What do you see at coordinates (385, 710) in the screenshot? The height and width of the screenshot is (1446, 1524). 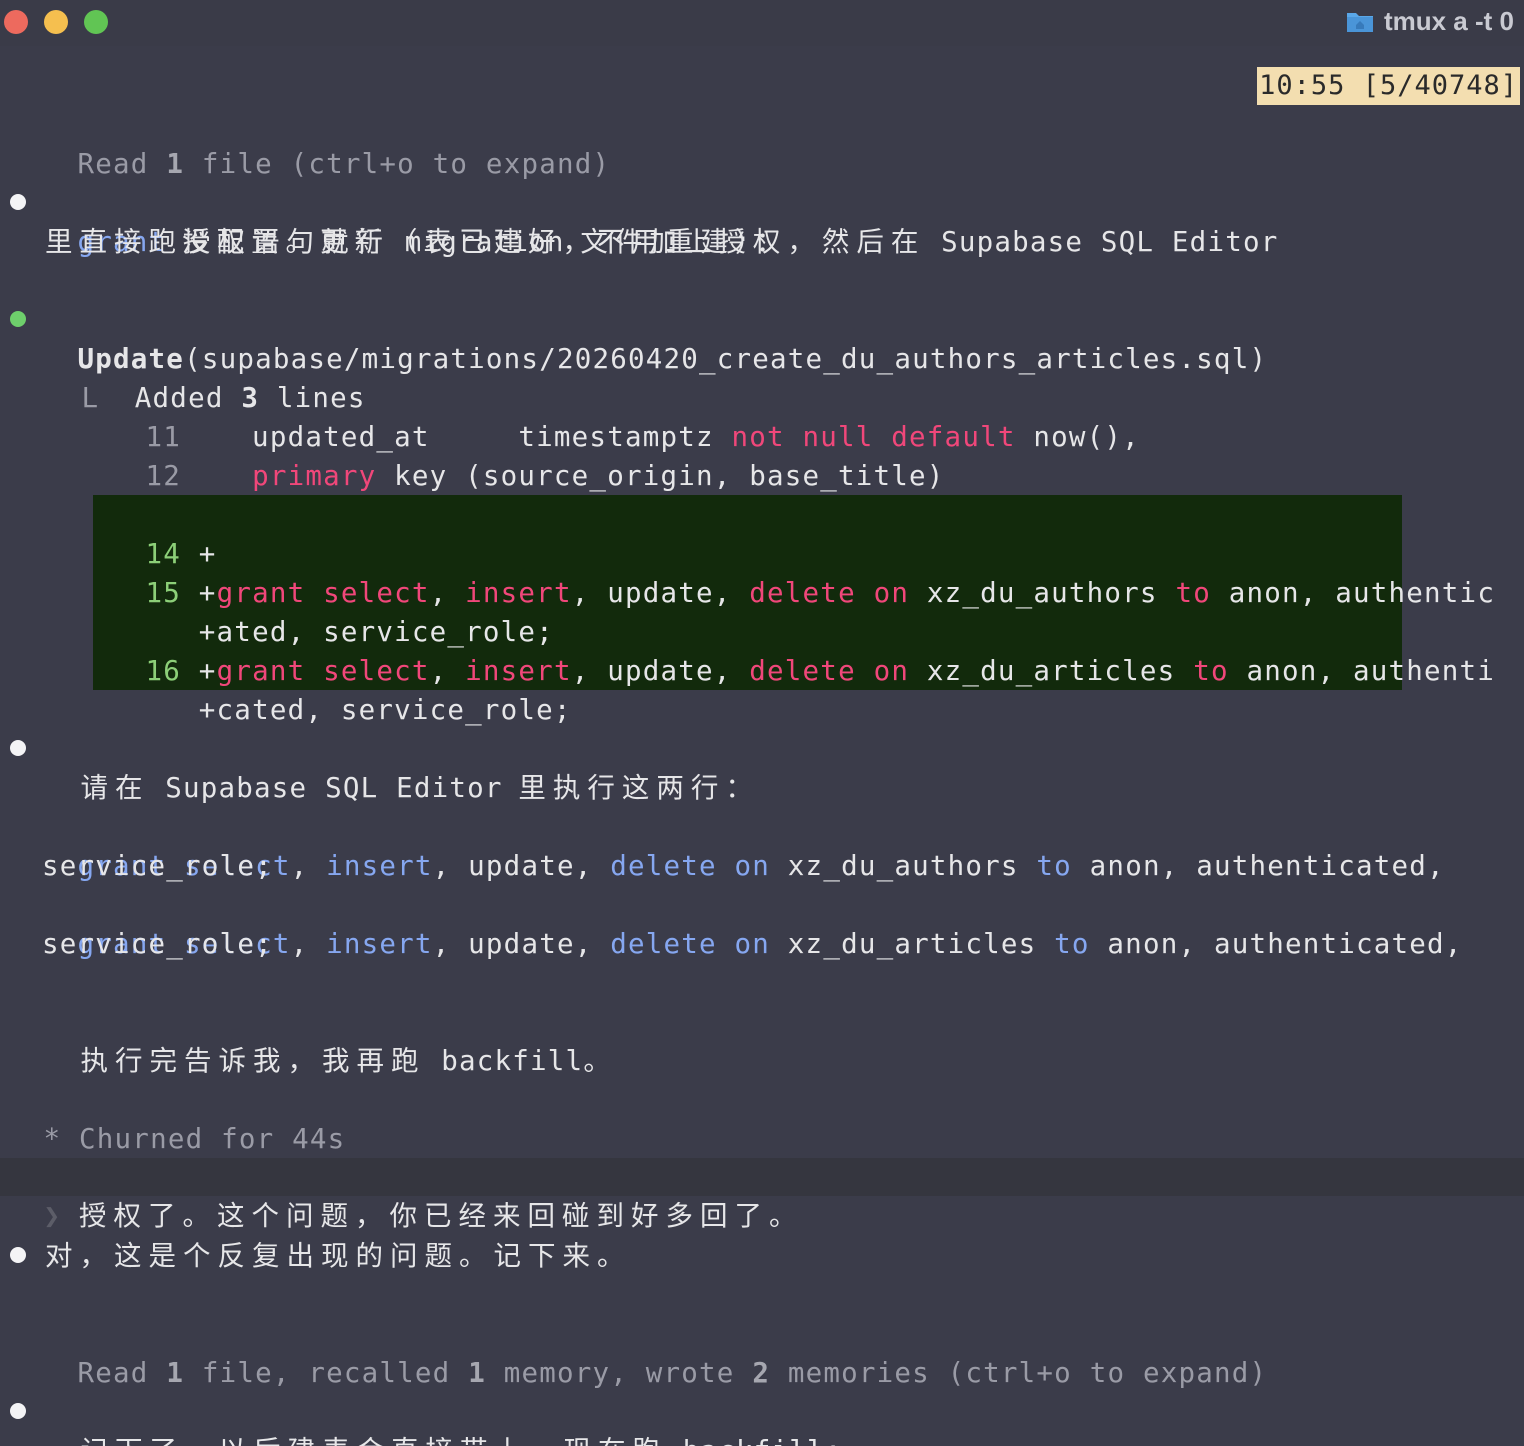 I see `diff-added-line: +cated, service_role;` at bounding box center [385, 710].